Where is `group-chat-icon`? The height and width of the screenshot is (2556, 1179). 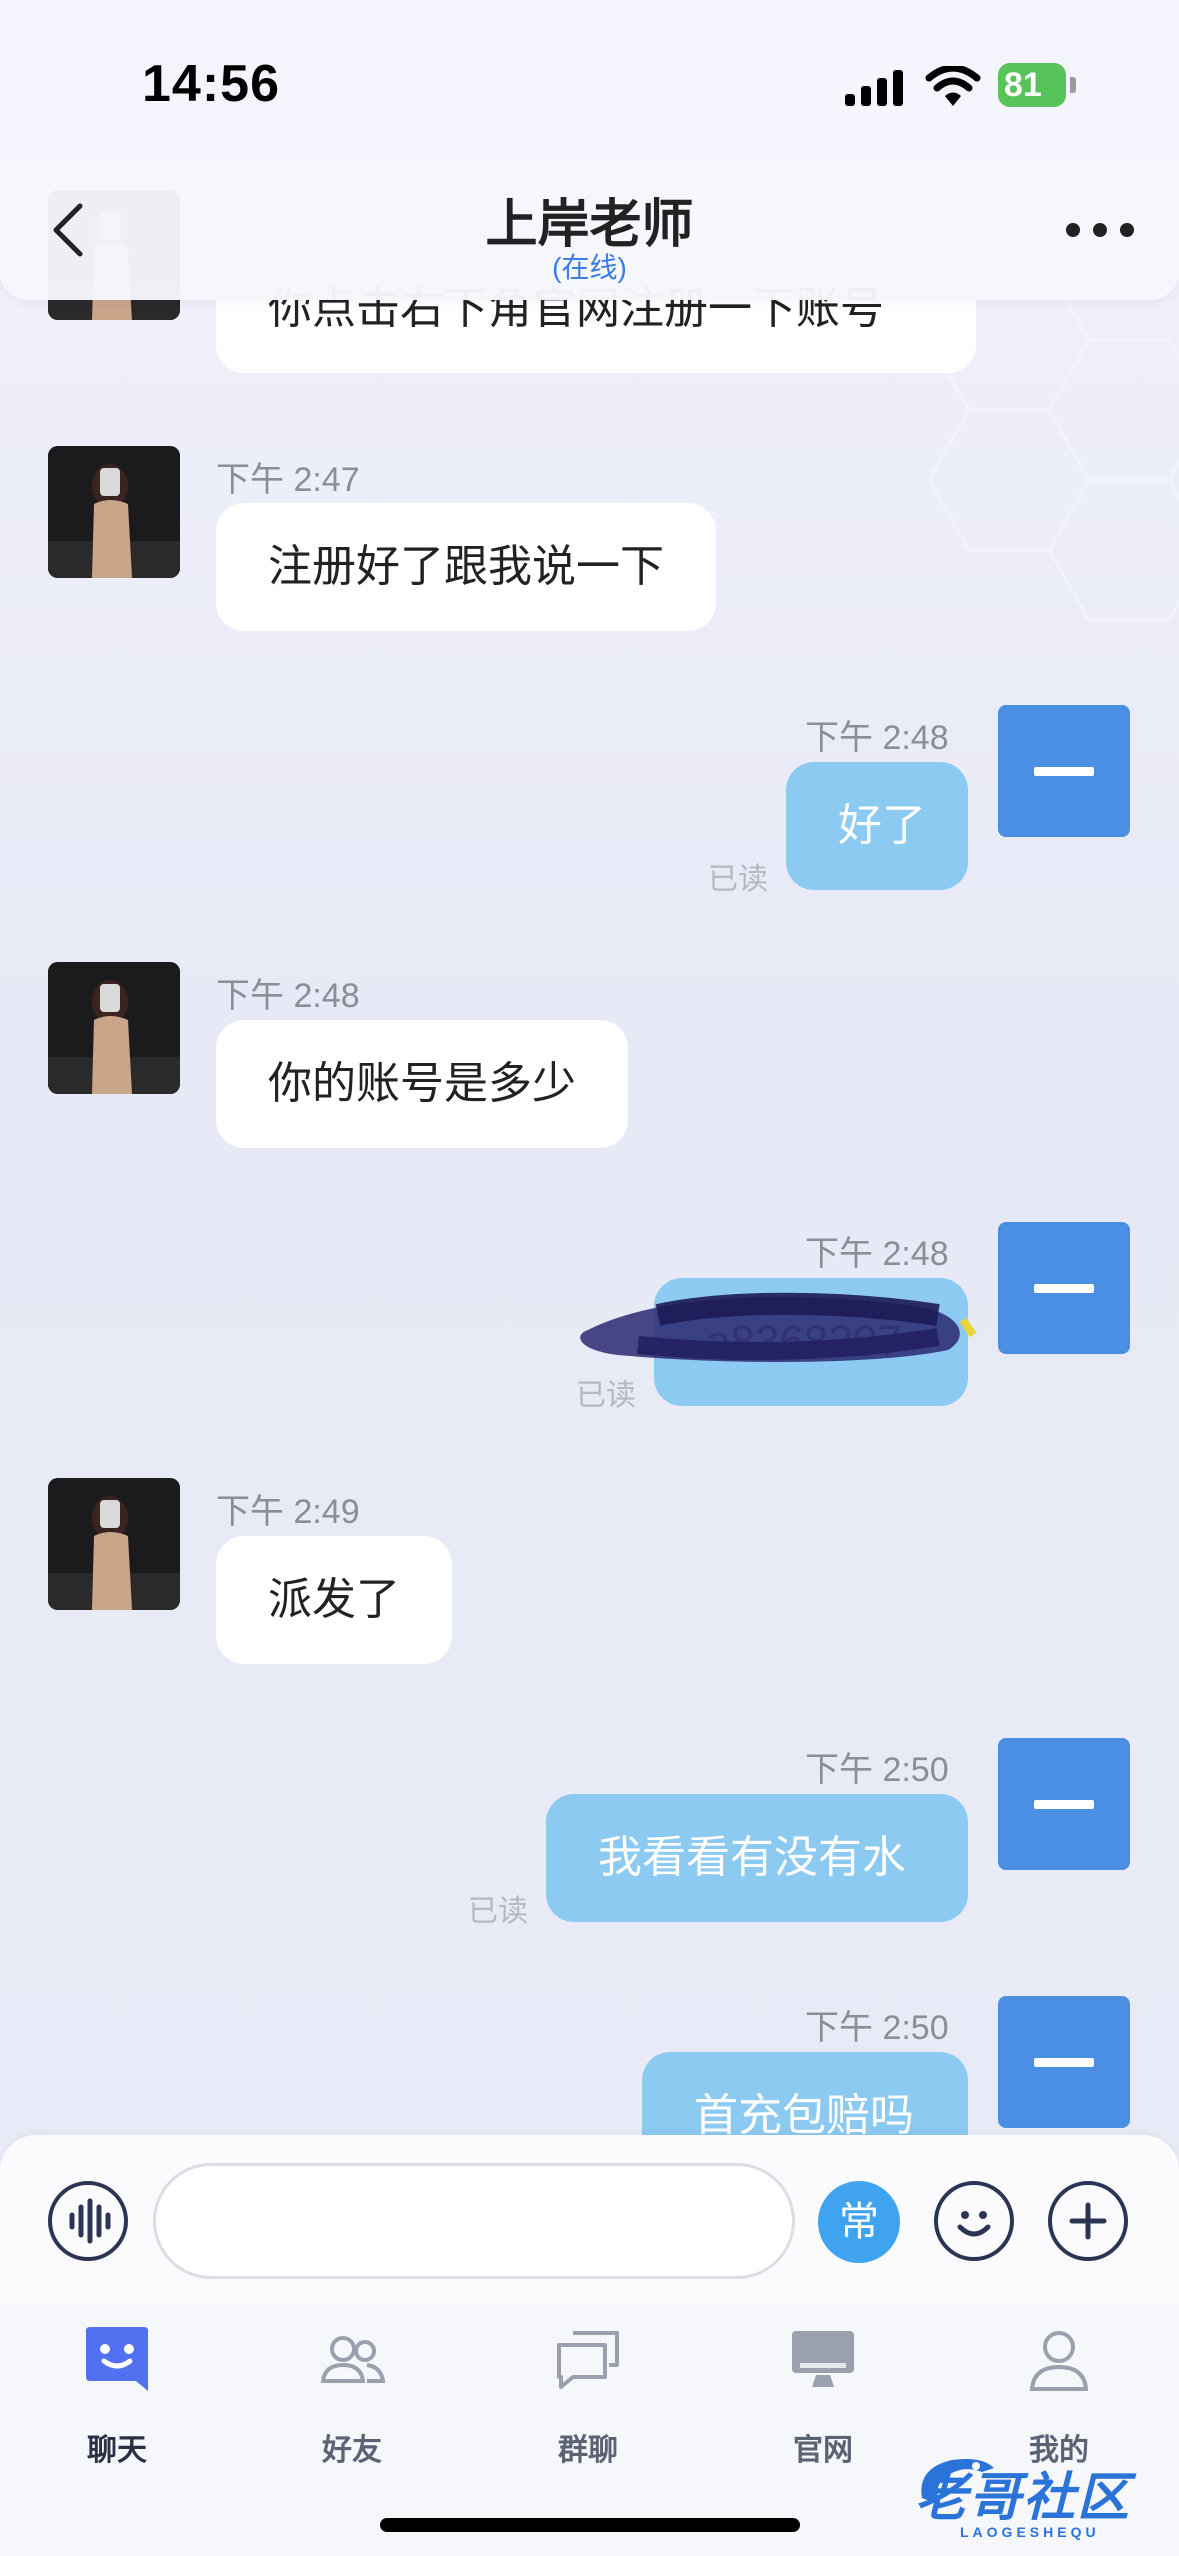 group-chat-icon is located at coordinates (588, 2360).